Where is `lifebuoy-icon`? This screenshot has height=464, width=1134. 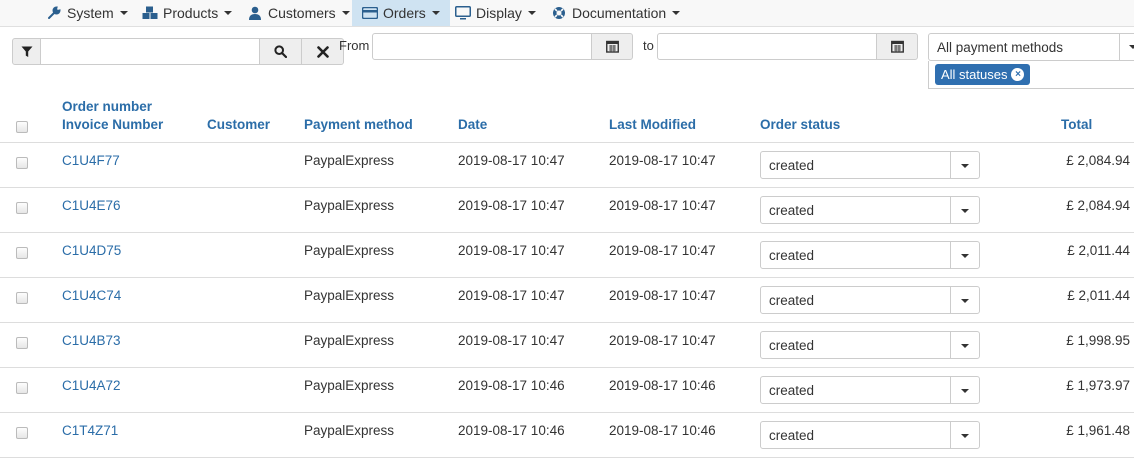
lifebuoy-icon is located at coordinates (559, 13).